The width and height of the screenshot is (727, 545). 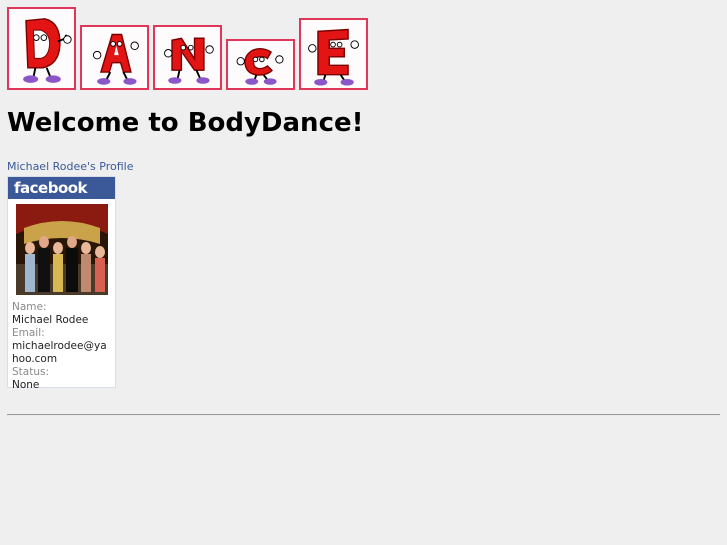 I want to click on name-label: Name:, so click(x=29, y=307).